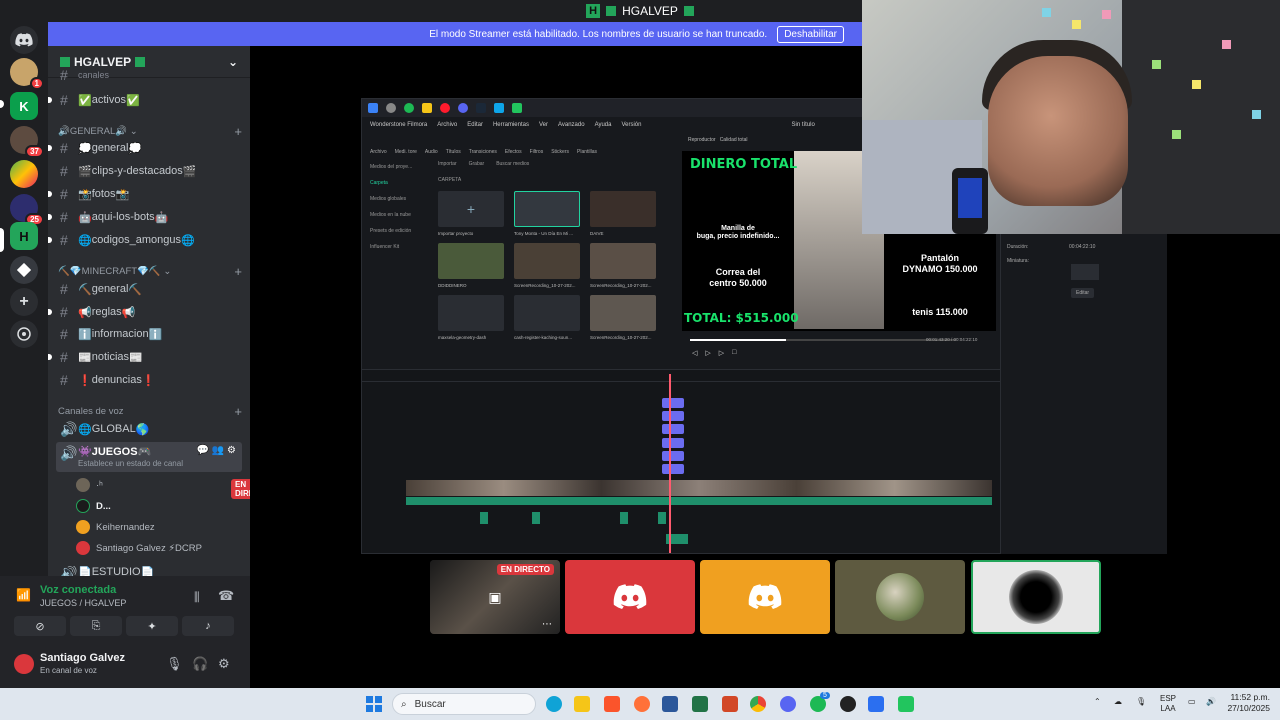  Describe the element at coordinates (730, 704) in the screenshot. I see `powerpoint-icon` at that location.